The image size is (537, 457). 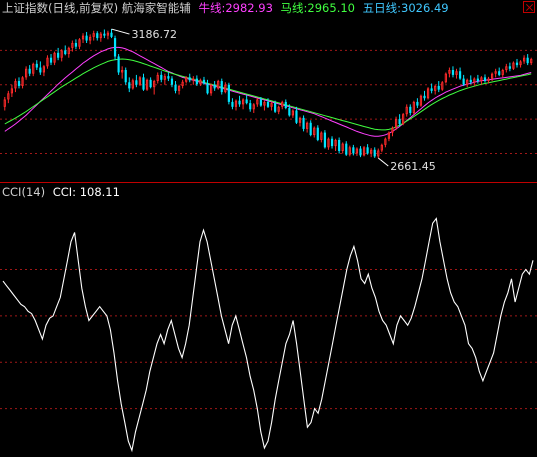 I want to click on high-marker-line, so click(x=120, y=31).